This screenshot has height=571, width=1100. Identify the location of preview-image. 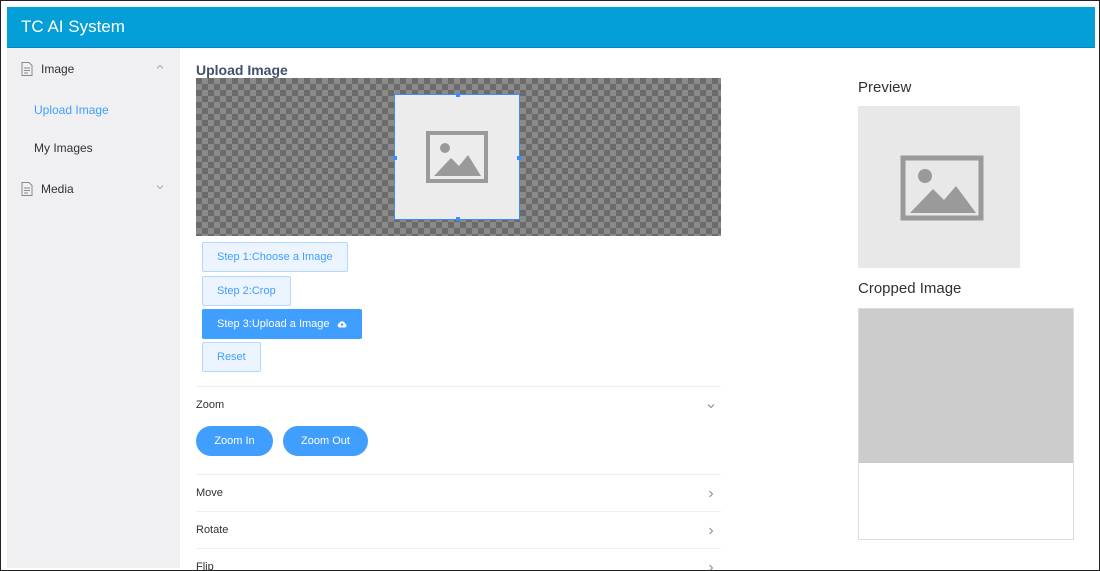
(939, 187).